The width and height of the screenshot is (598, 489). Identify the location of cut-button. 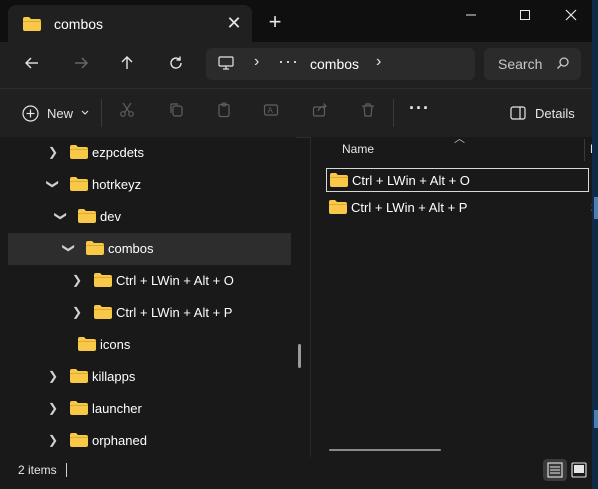
(127, 113).